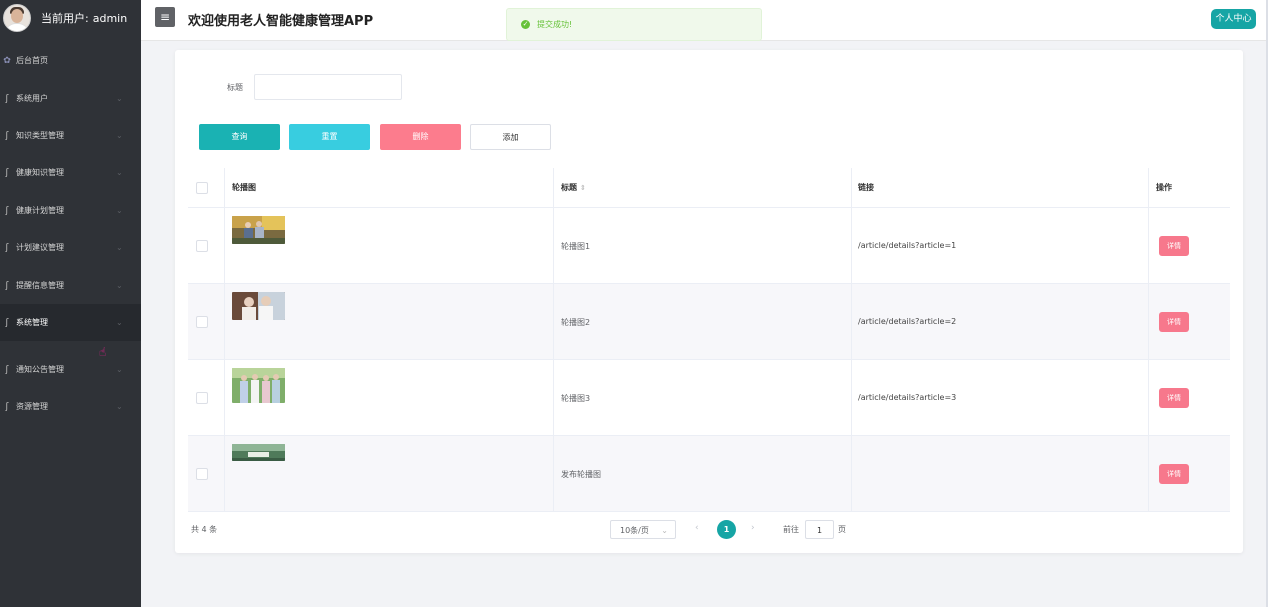  I want to click on page-size-value: 10条/页, so click(634, 530).